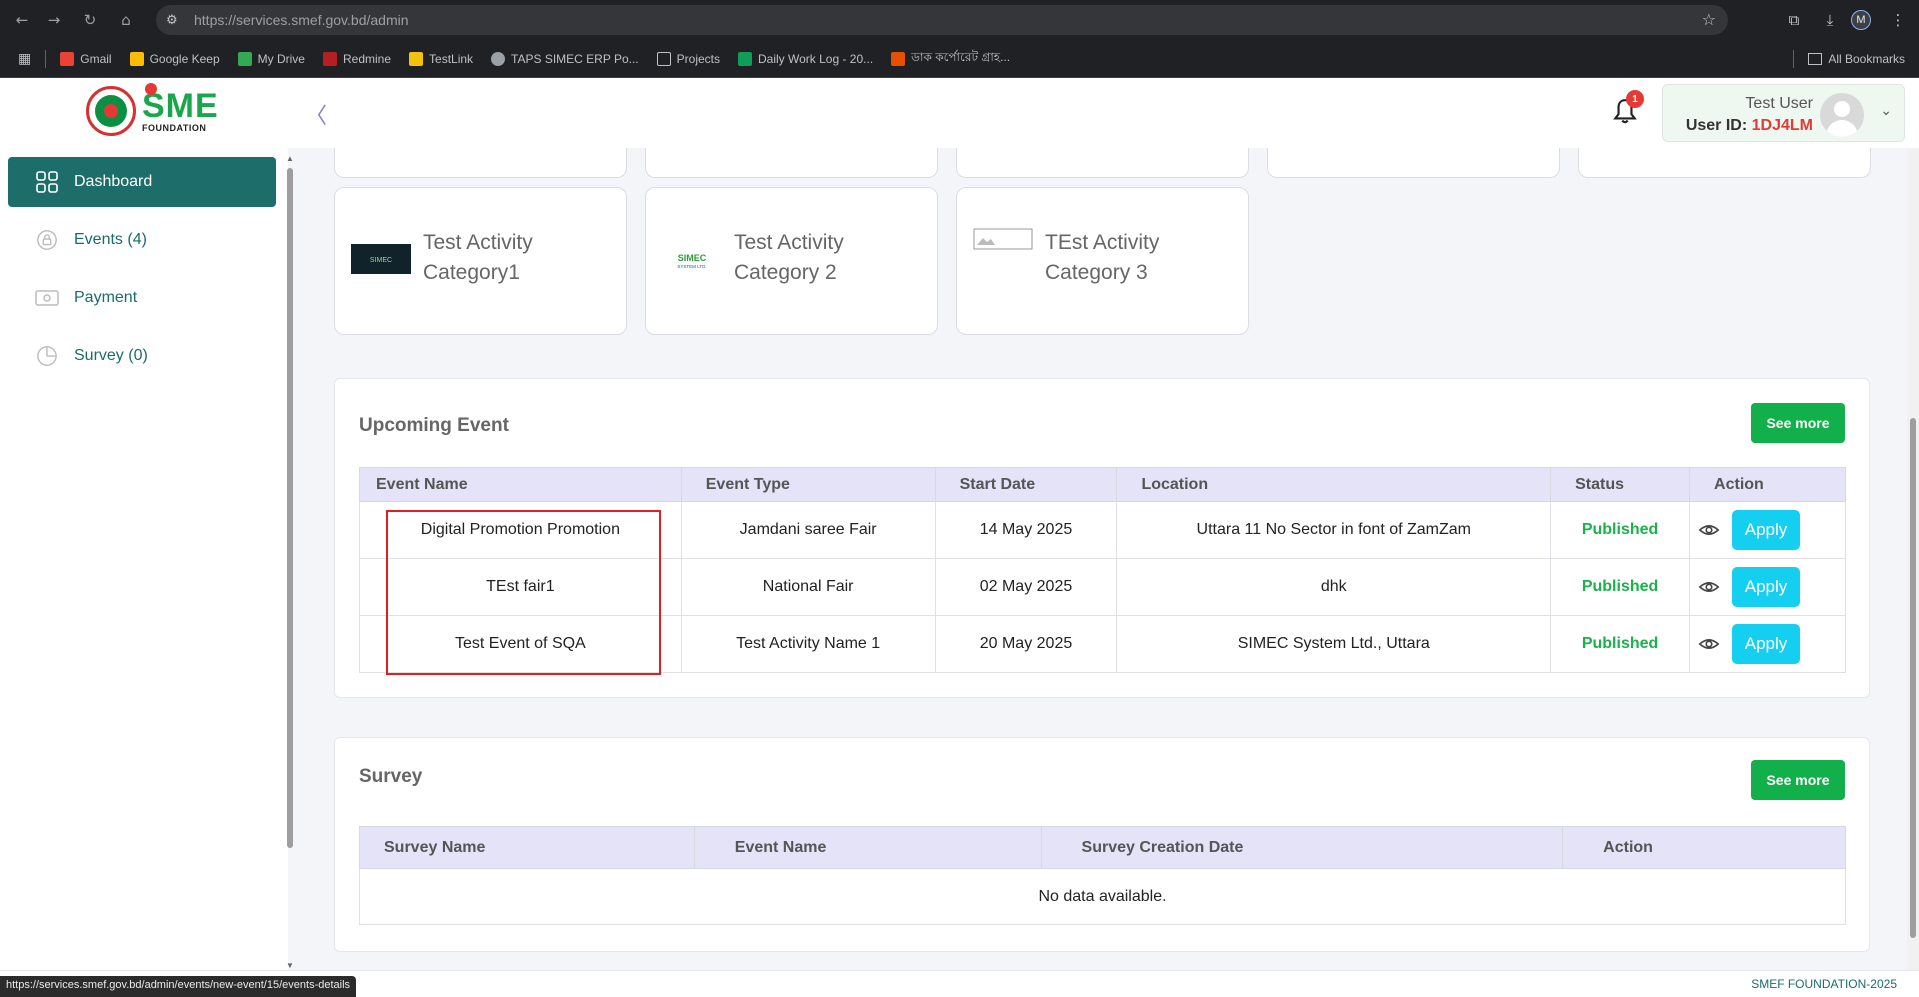 This screenshot has height=997, width=1919. I want to click on category-card: TEst Activity Category 3, so click(1102, 261).